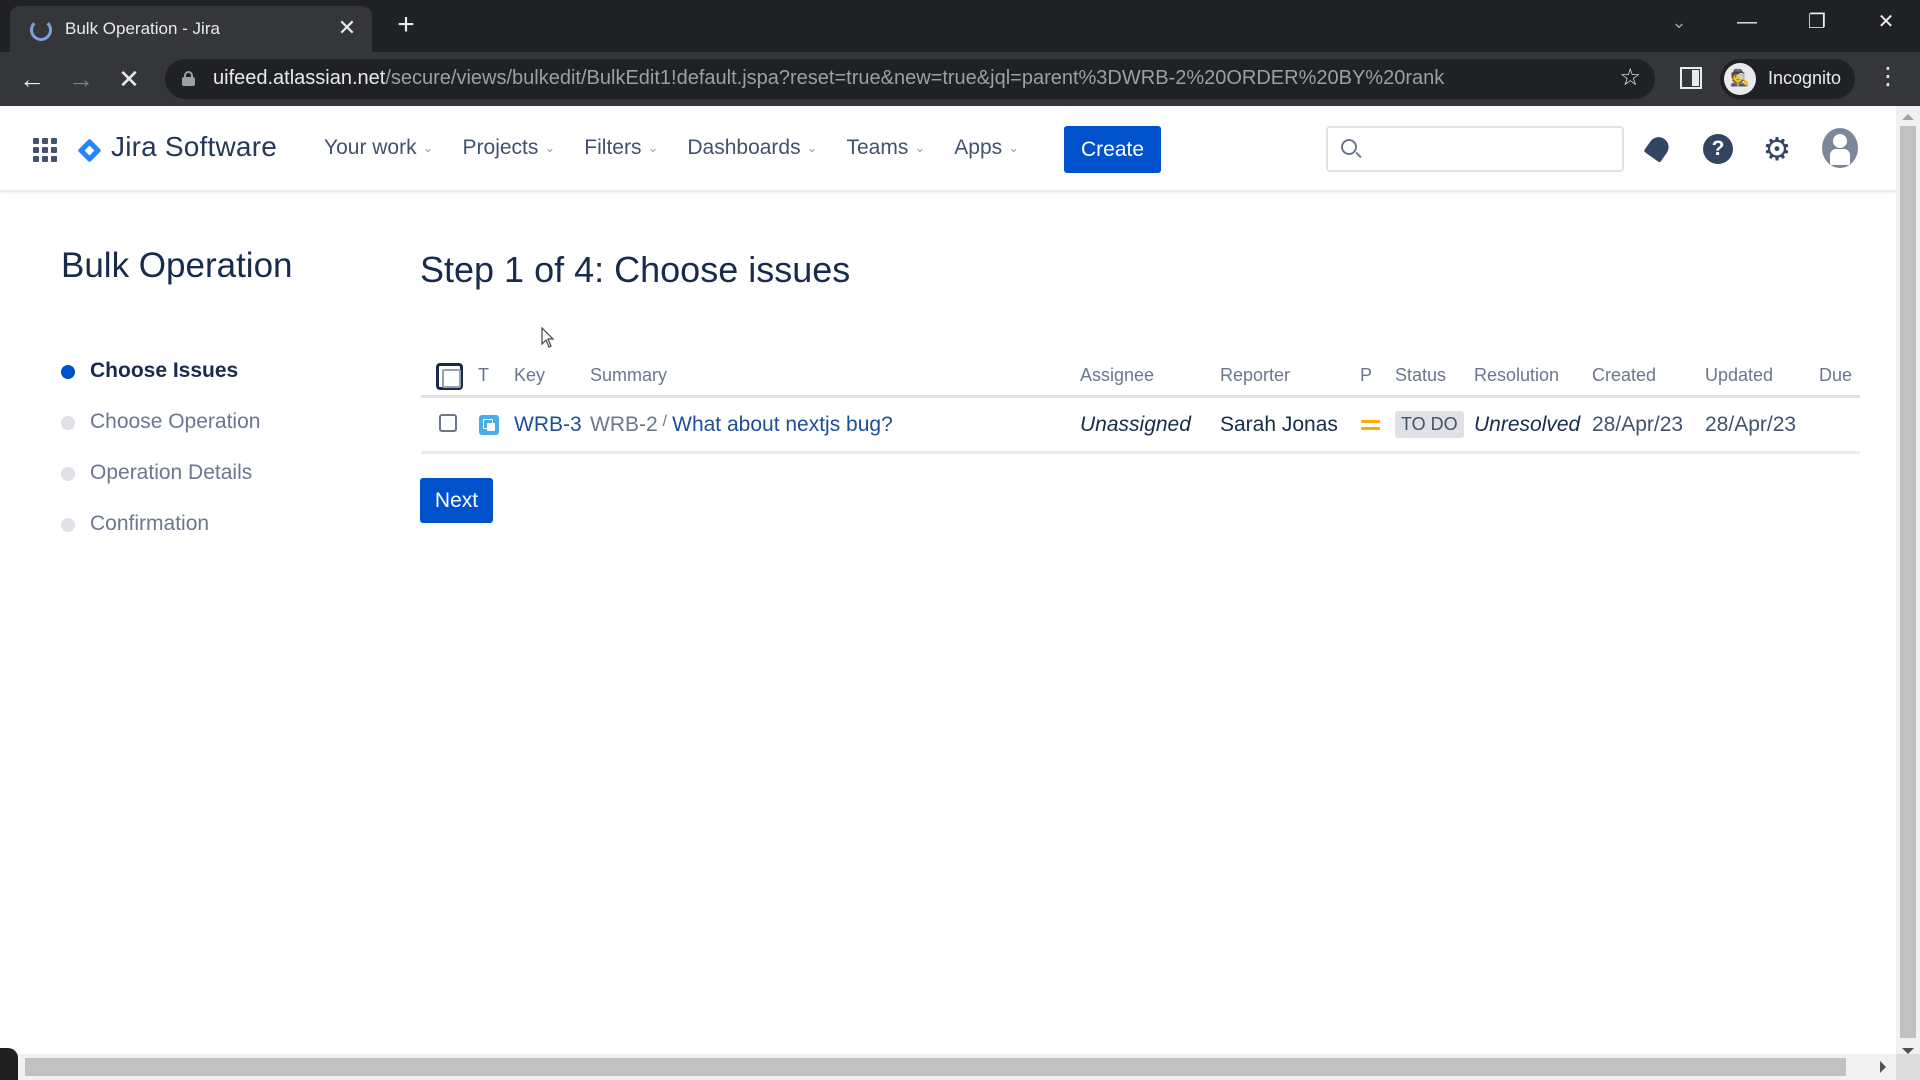 Image resolution: width=1920 pixels, height=1080 pixels. What do you see at coordinates (1908, 1067) in the screenshot?
I see `scrollbar-corner` at bounding box center [1908, 1067].